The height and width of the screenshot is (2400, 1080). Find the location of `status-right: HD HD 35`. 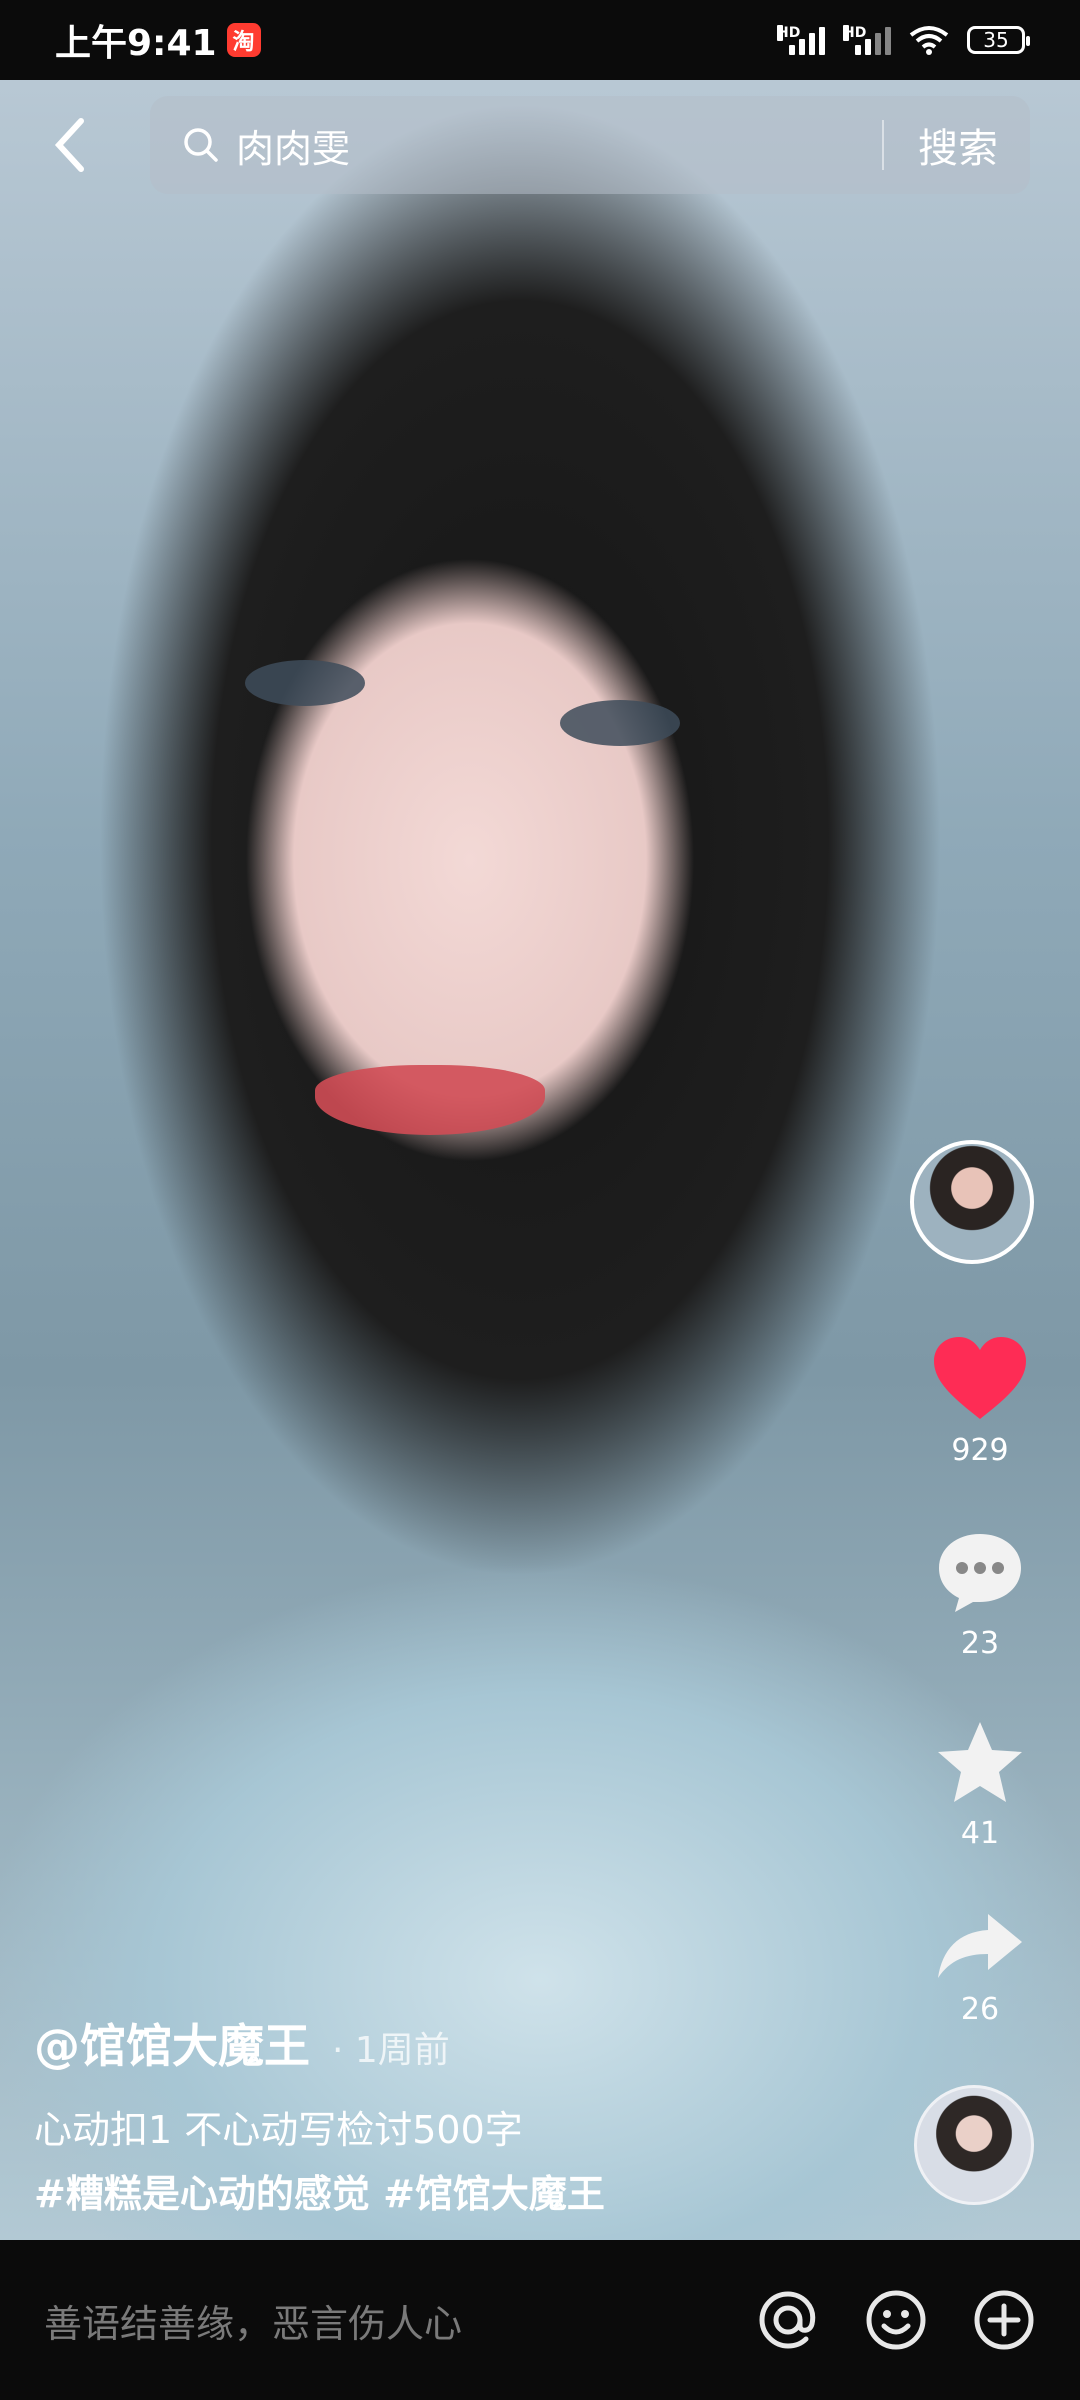

status-right: HD HD 35 is located at coordinates (903, 40).